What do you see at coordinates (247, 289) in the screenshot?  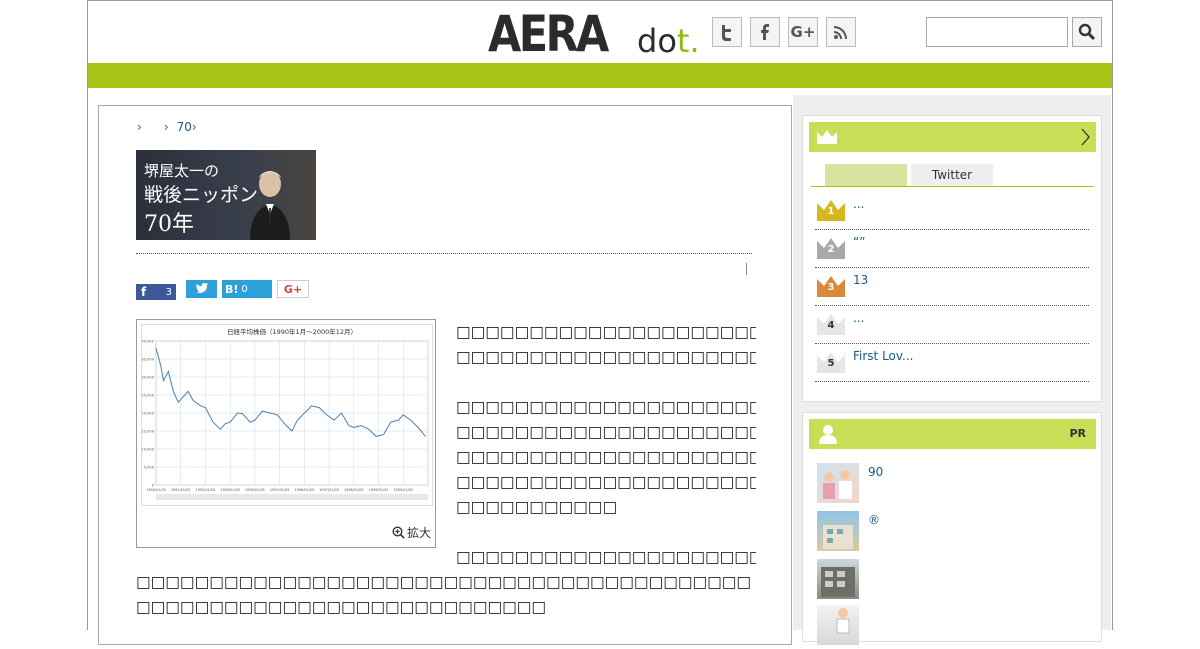 I see `hatena-bookmark-button: B! 0` at bounding box center [247, 289].